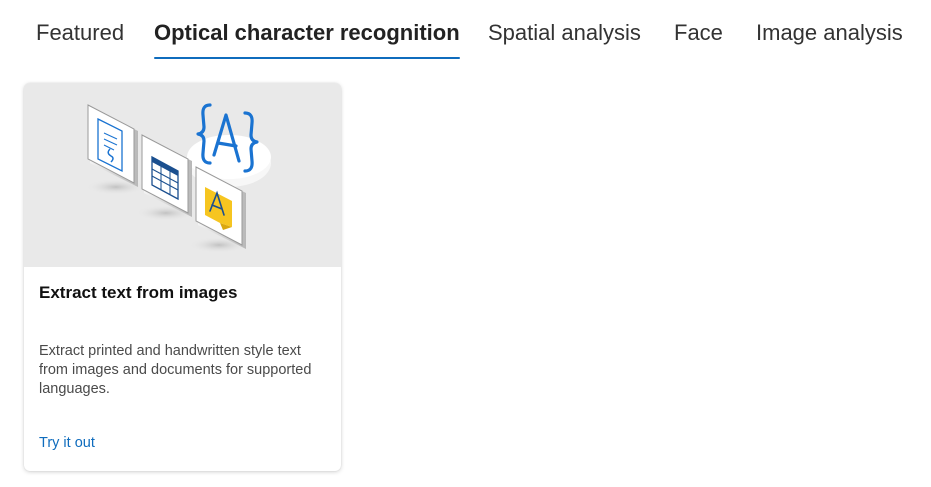 The width and height of the screenshot is (931, 487). Describe the element at coordinates (829, 32) in the screenshot. I see `tab-label: Image analysis` at that location.